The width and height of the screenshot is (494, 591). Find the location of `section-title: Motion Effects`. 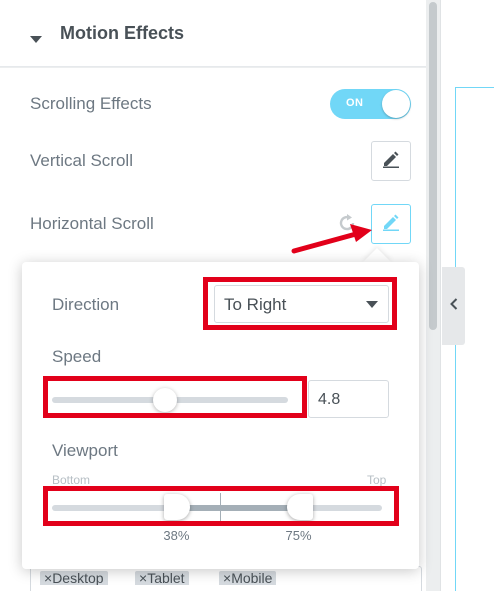

section-title: Motion Effects is located at coordinates (122, 33).